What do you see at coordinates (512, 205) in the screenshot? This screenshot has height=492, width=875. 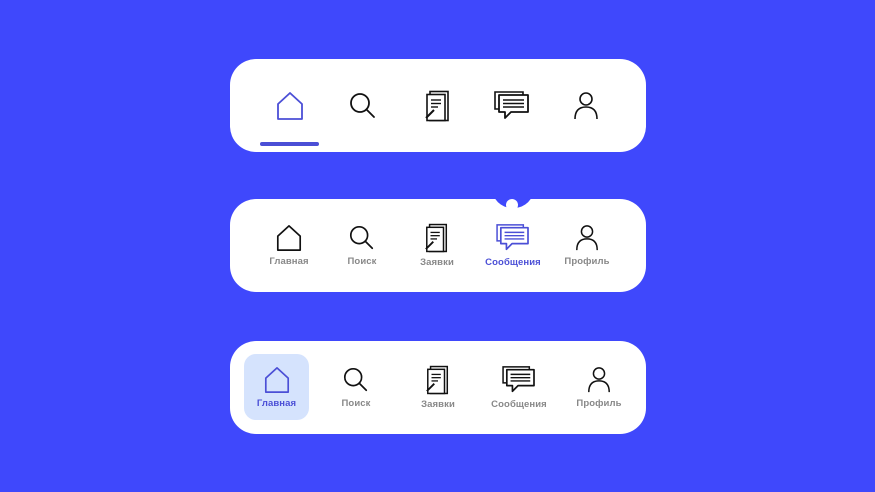 I see `active-dot` at bounding box center [512, 205].